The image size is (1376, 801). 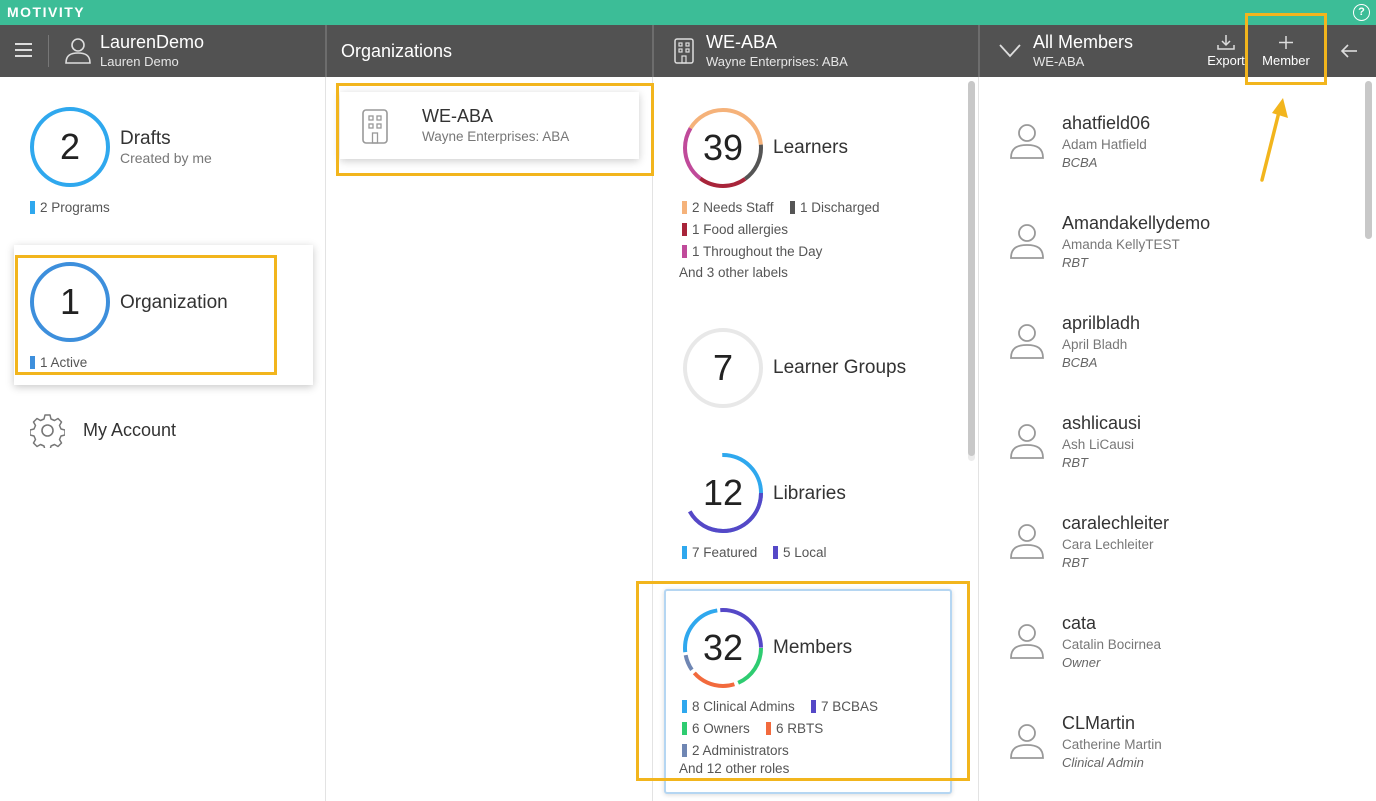 I want to click on my-account-link: My Account, so click(x=170, y=431).